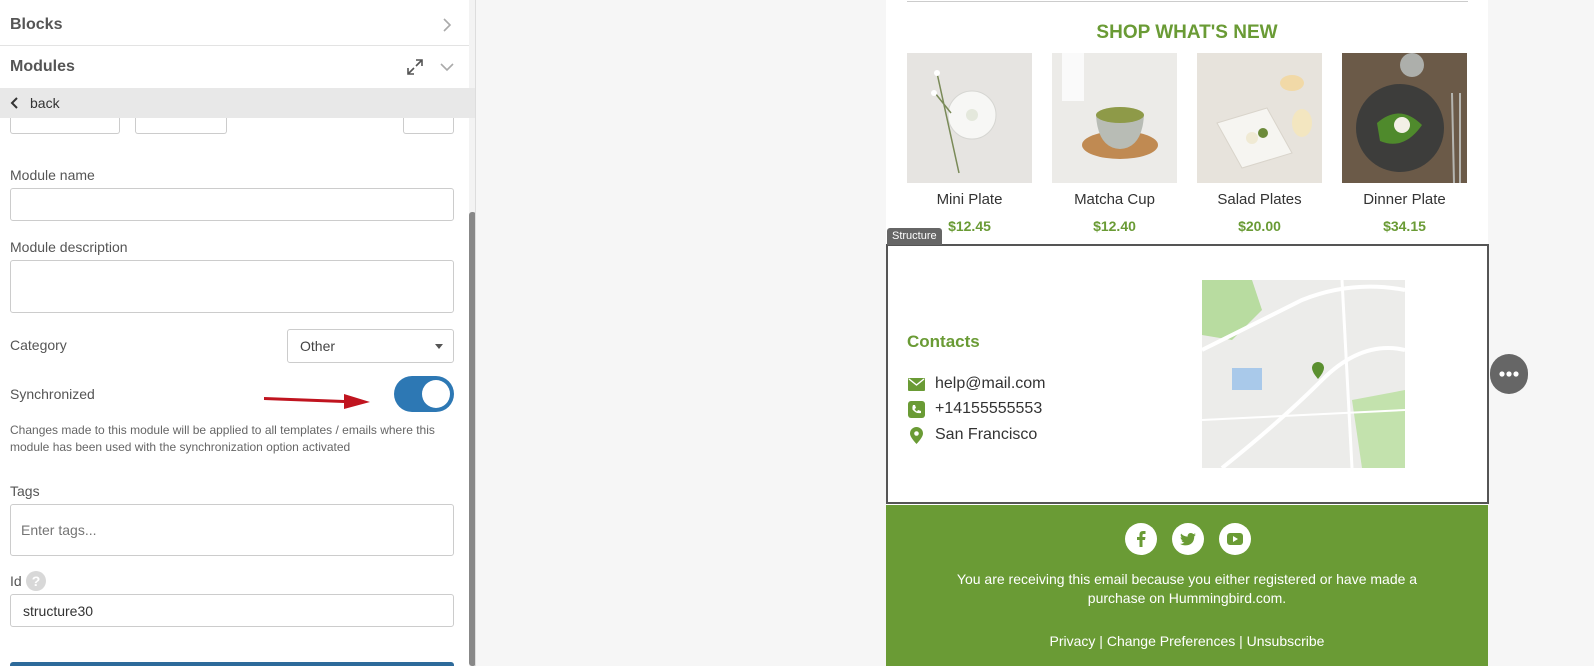 This screenshot has height=666, width=1594. What do you see at coordinates (16, 581) in the screenshot?
I see `id-label: Id` at bounding box center [16, 581].